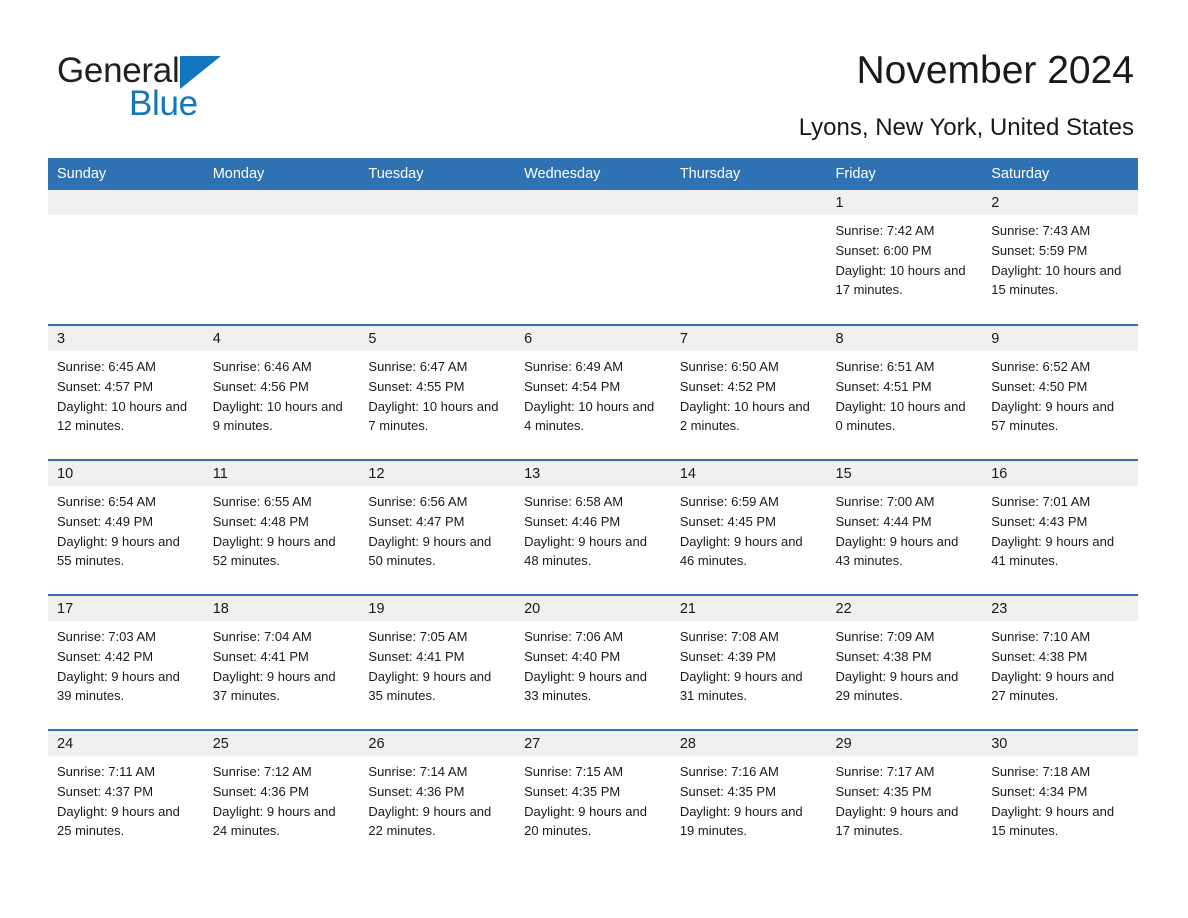 The width and height of the screenshot is (1188, 918). Describe the element at coordinates (885, 230) in the screenshot. I see `sunrise-text: Sunrise: 7:42 AM` at that location.